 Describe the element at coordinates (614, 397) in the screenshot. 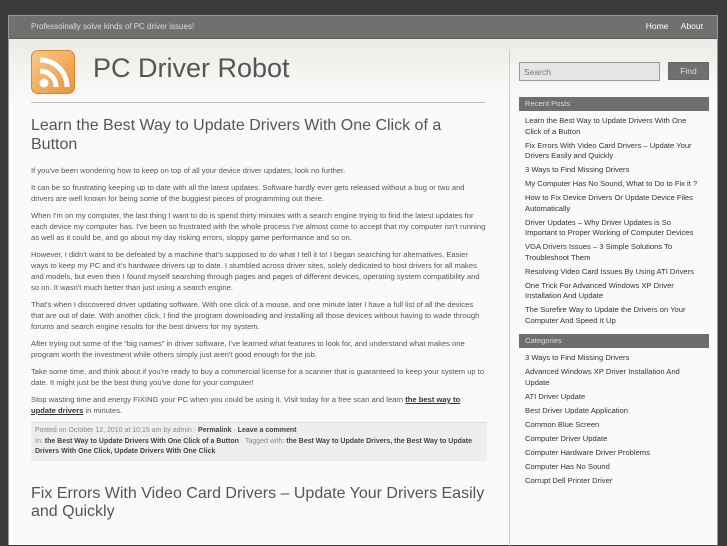

I see `category-link: ATI Driver Update` at that location.